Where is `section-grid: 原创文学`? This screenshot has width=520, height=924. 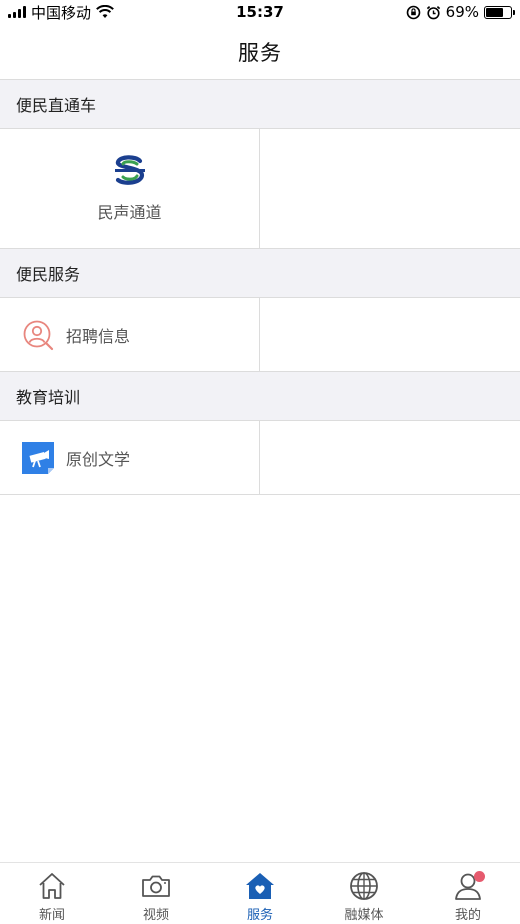 section-grid: 原创文学 is located at coordinates (260, 458).